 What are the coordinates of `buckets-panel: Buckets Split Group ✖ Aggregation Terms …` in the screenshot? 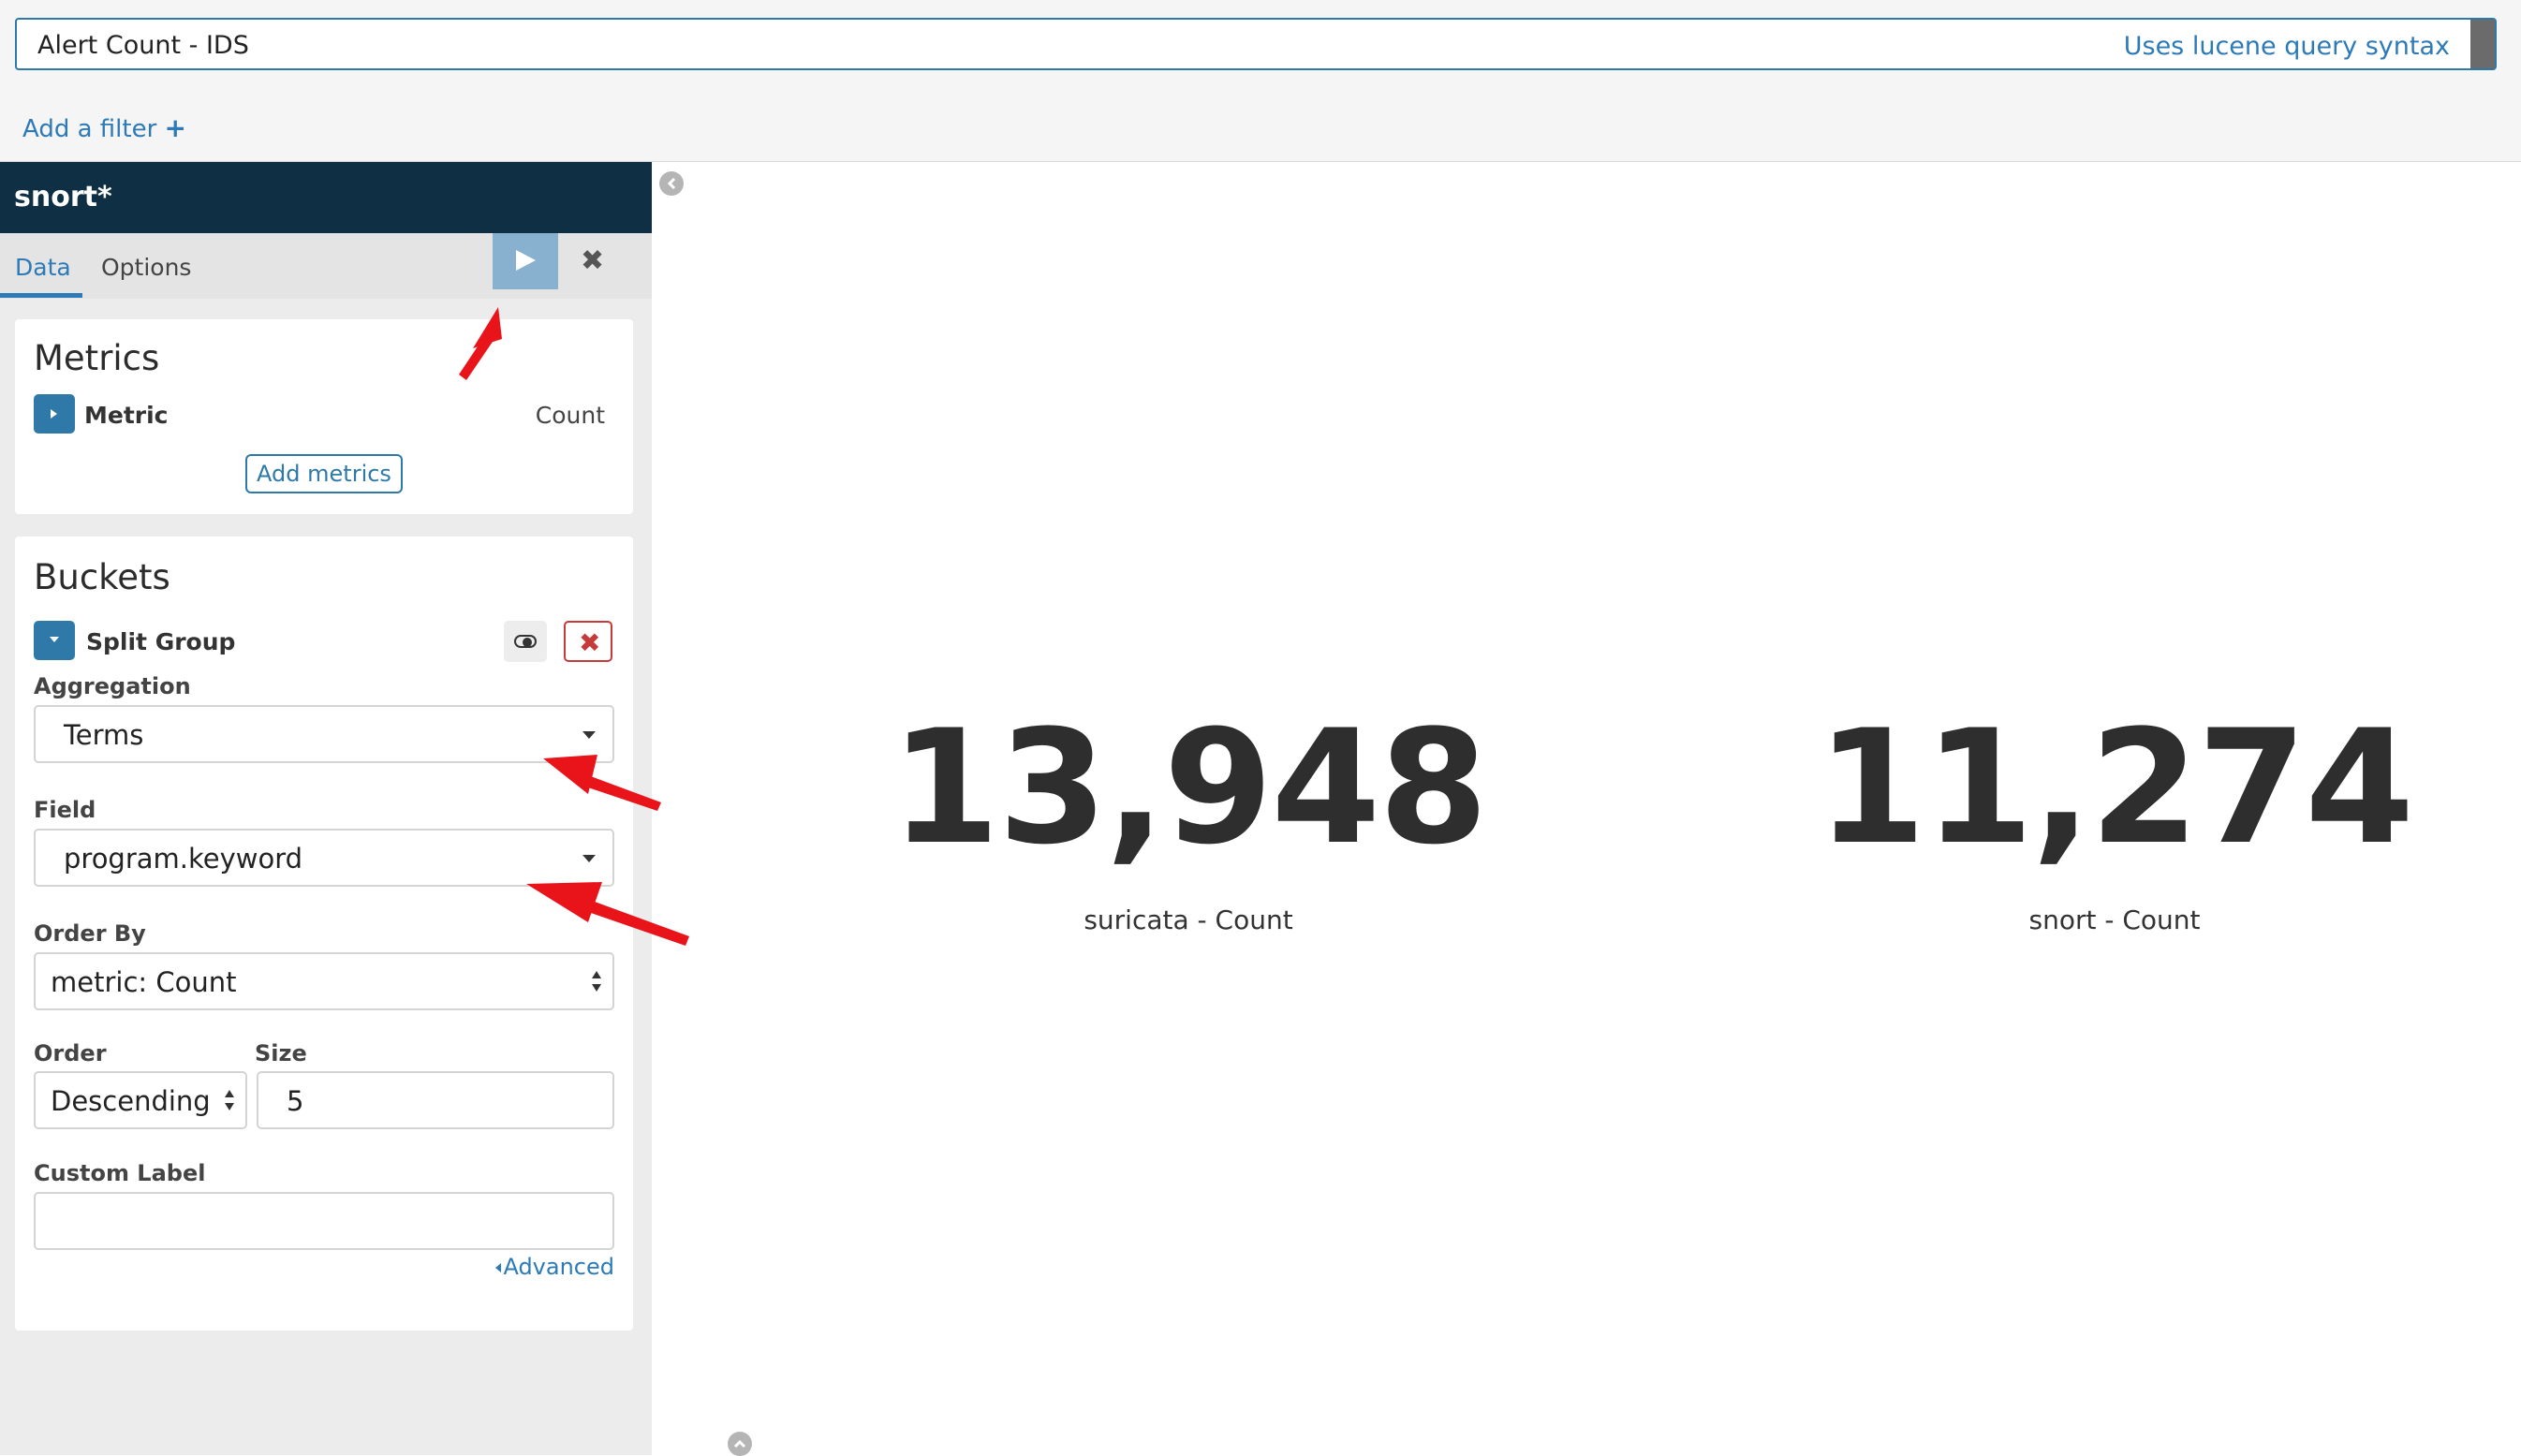 It's located at (324, 934).